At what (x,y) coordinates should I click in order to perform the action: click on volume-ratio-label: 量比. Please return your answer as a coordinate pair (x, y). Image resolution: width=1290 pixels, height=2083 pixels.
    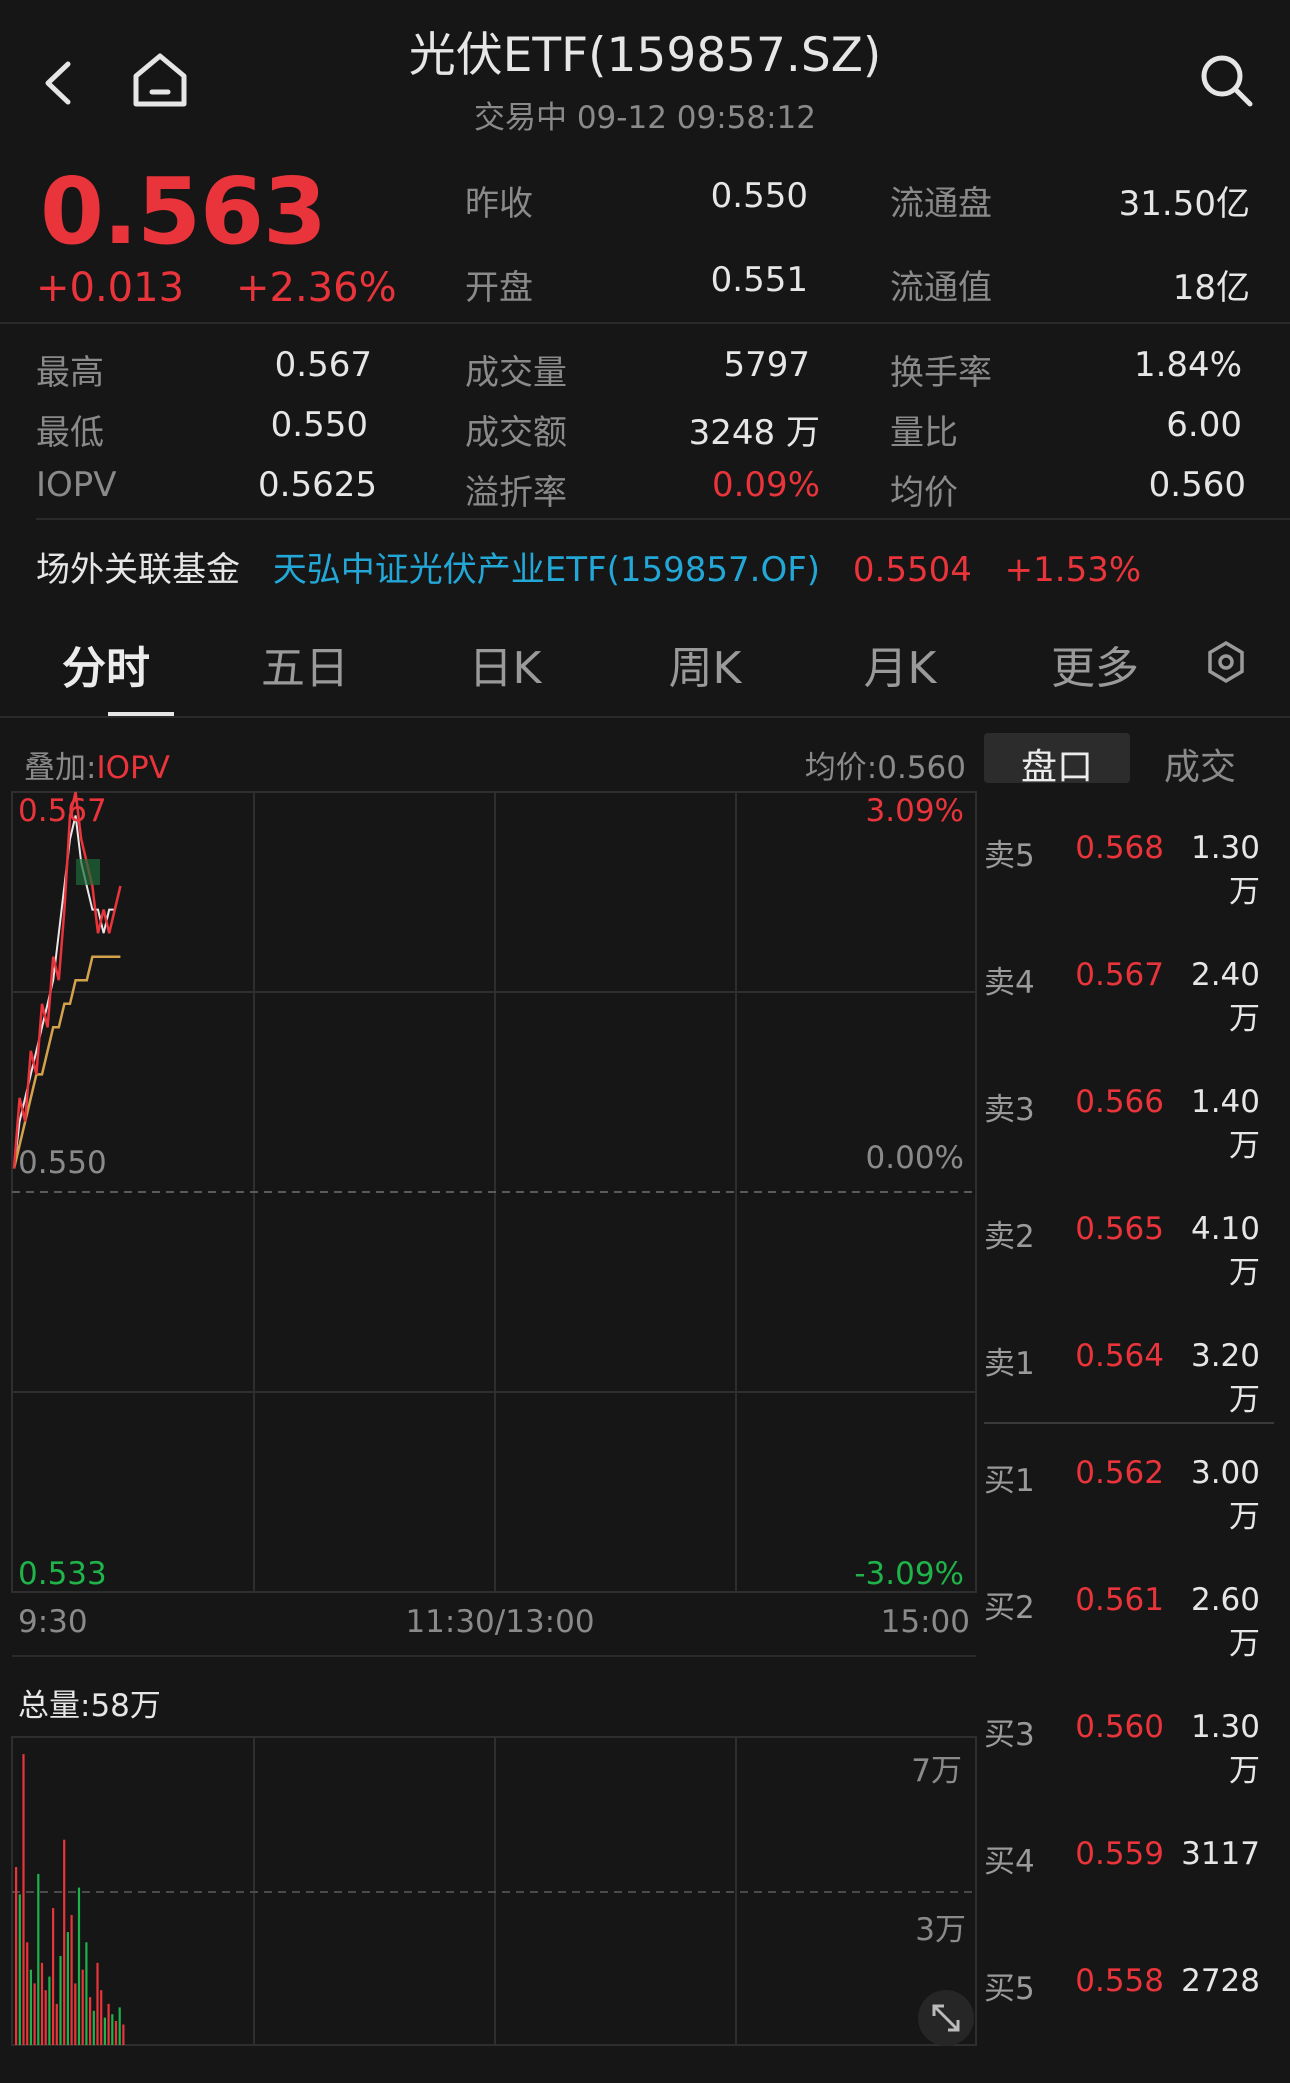
    Looking at the image, I should click on (924, 433).